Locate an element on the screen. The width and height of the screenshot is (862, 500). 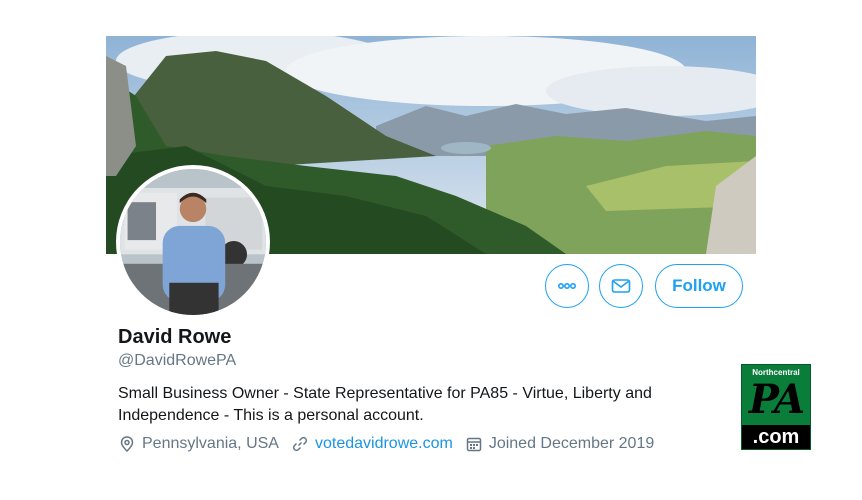
more-horizontal-icon is located at coordinates (567, 286).